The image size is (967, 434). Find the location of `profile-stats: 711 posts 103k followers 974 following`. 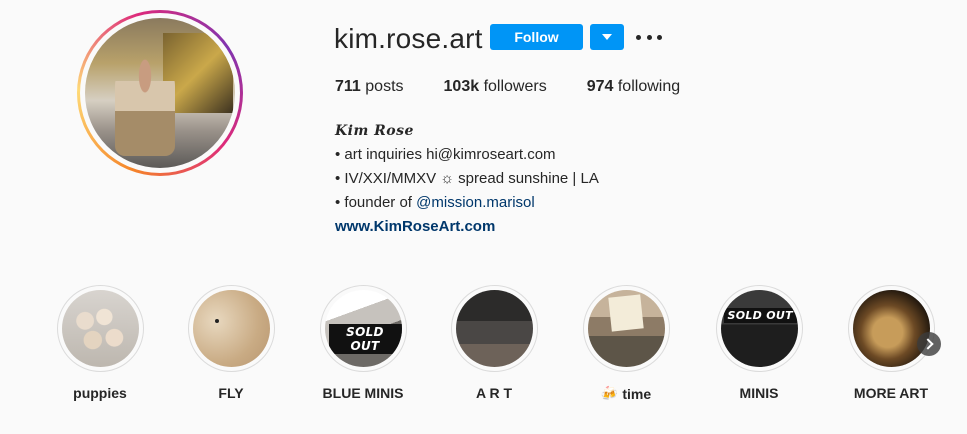

profile-stats: 711 posts 103k followers 974 following is located at coordinates (527, 87).